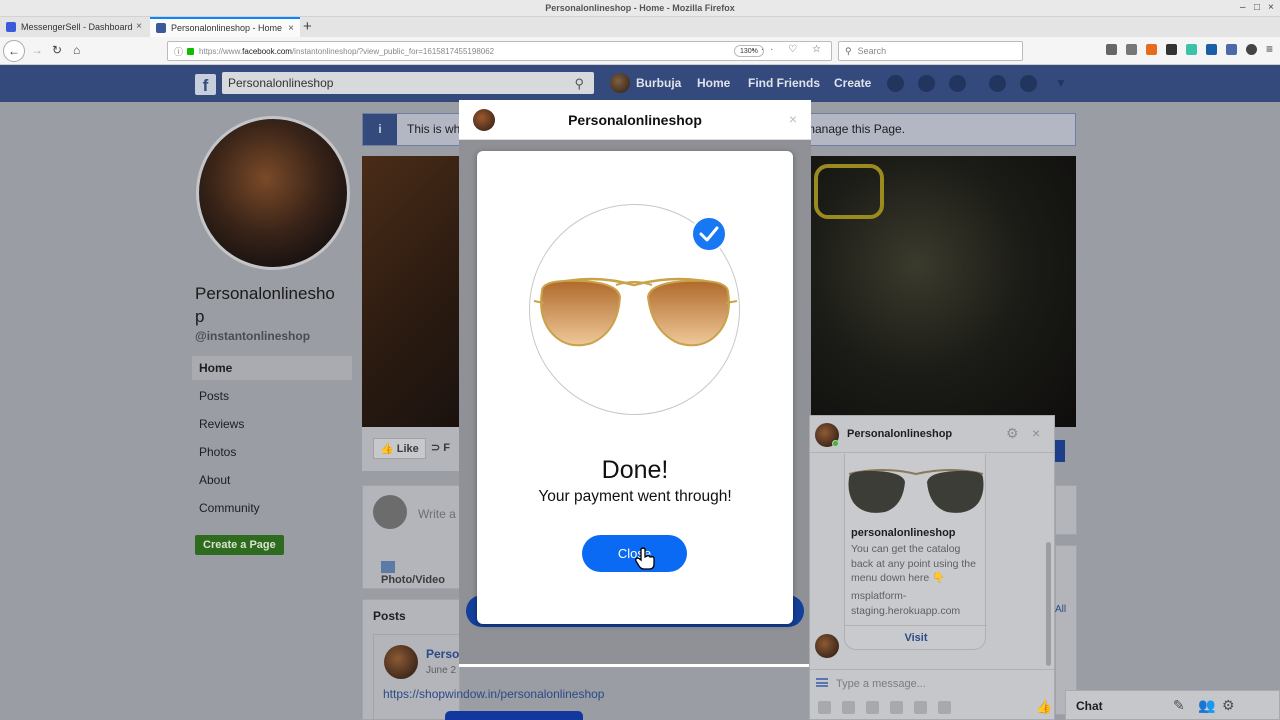 This screenshot has width=1280, height=720. I want to click on quick-help-icon, so click(997, 83).